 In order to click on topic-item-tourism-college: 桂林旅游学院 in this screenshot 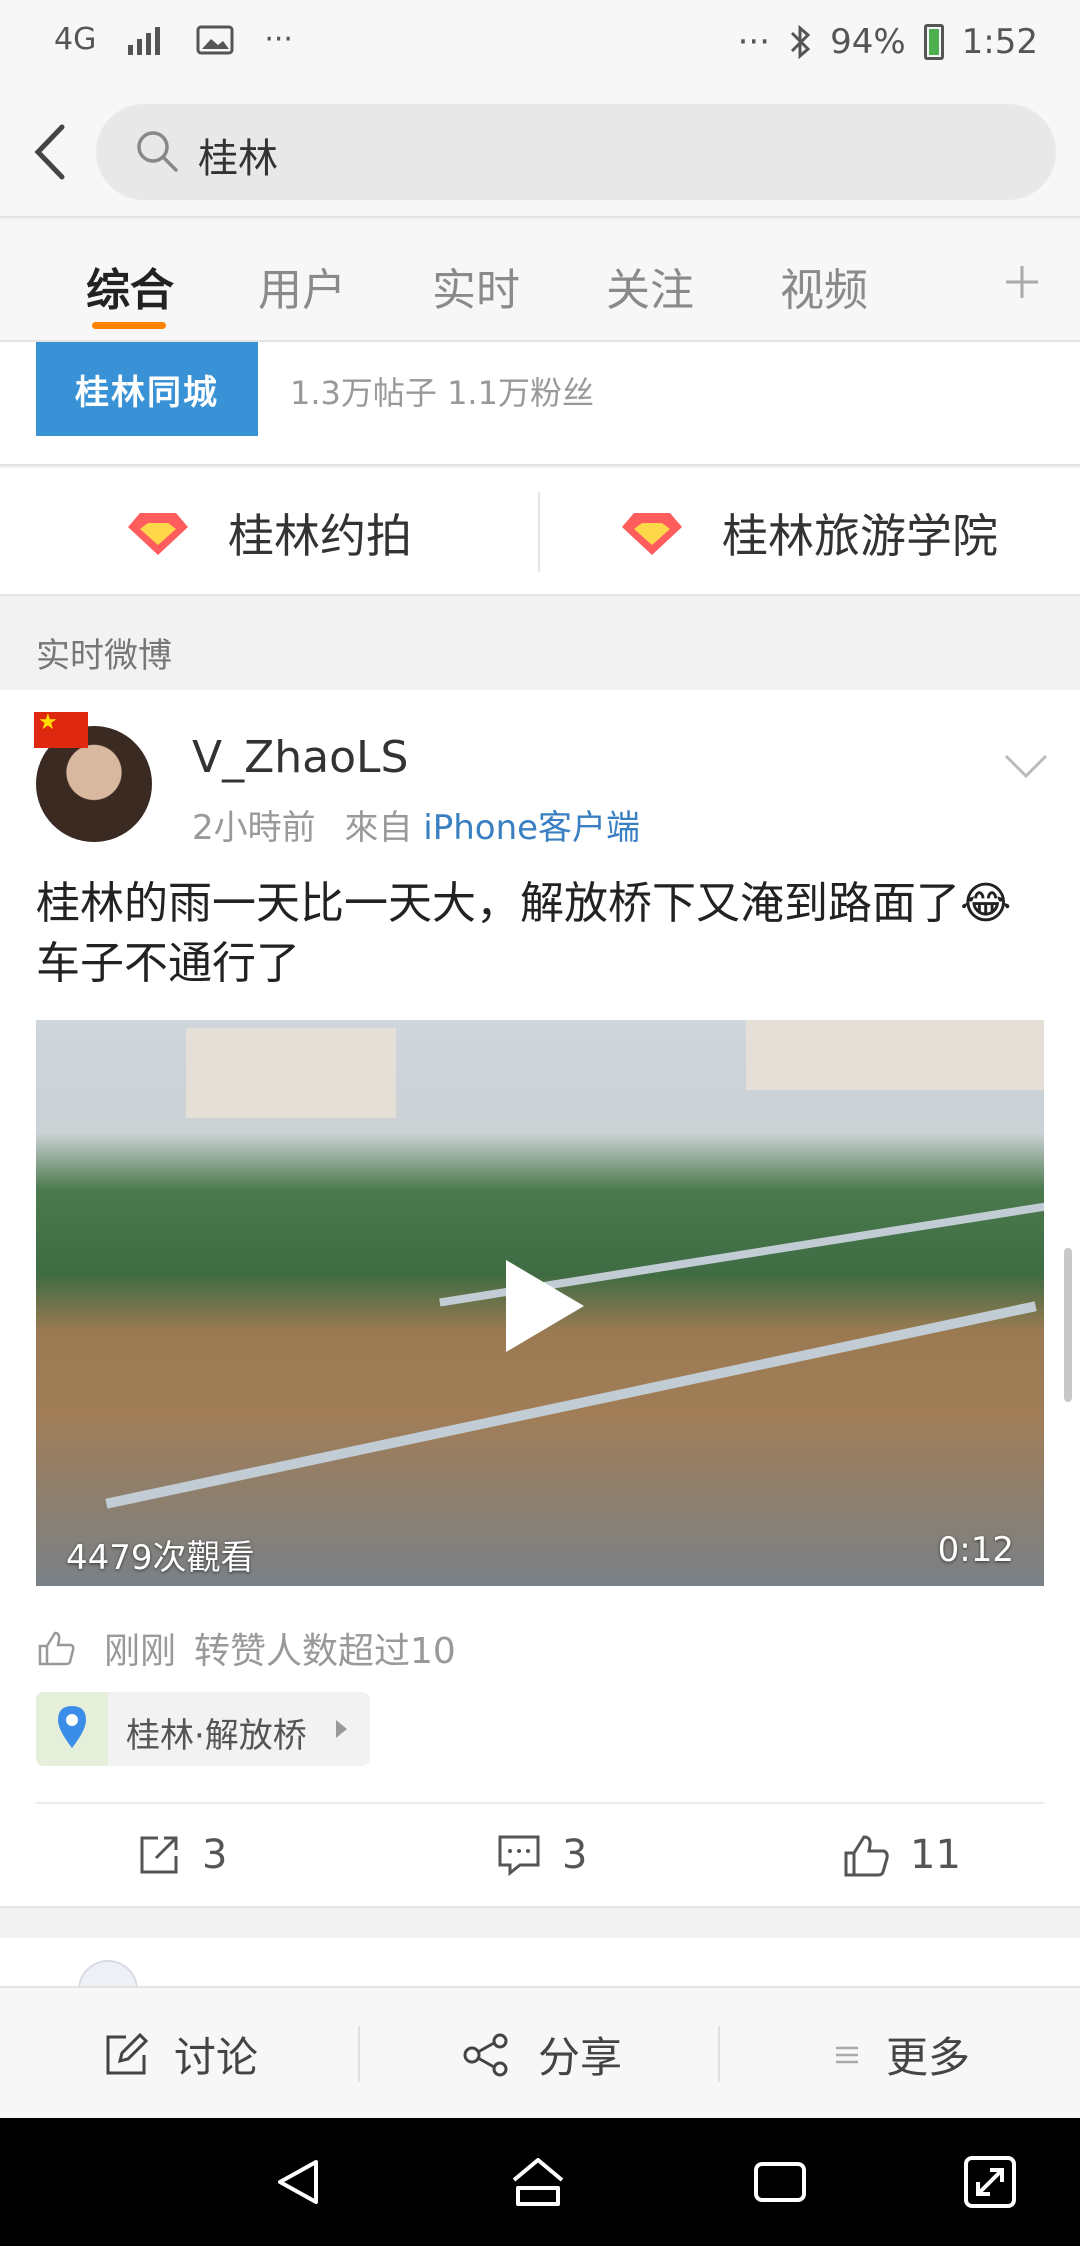, I will do `click(809, 533)`.